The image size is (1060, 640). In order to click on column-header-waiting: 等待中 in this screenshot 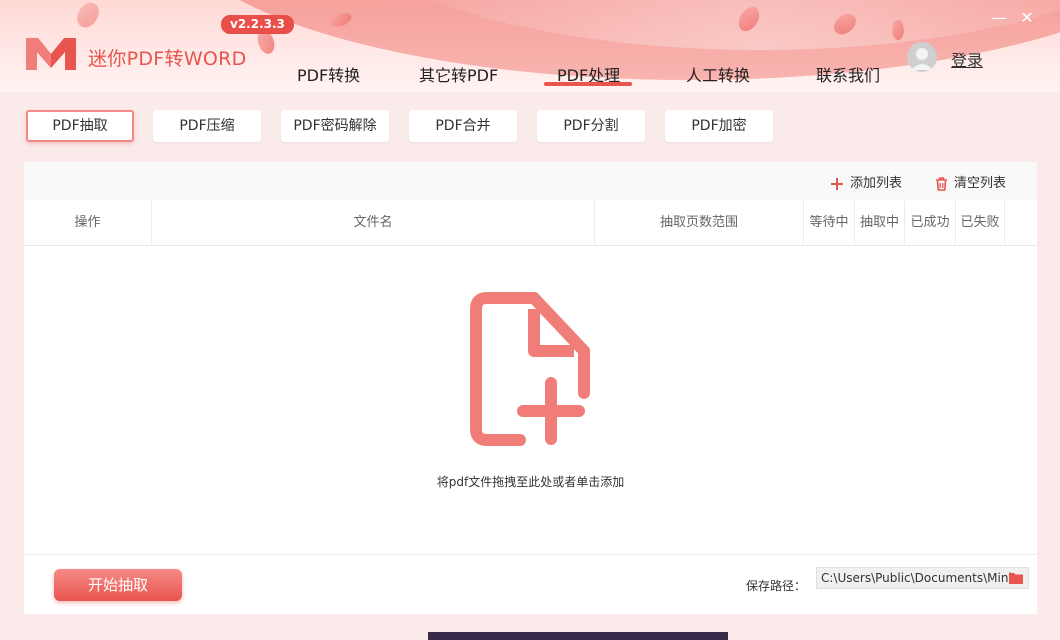, I will do `click(829, 222)`.